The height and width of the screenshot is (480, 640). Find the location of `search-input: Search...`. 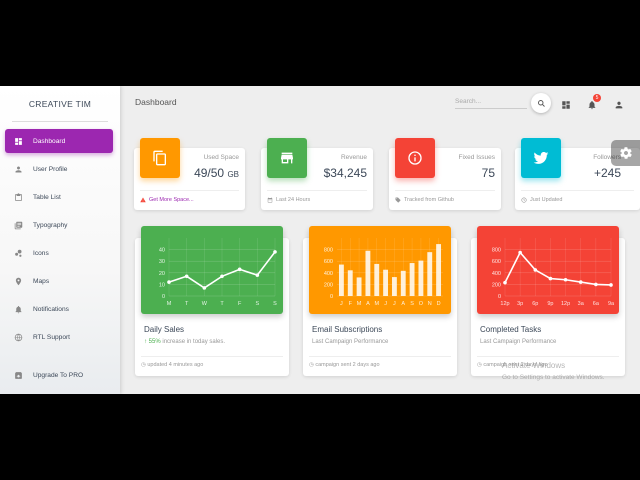

search-input: Search... is located at coordinates (491, 102).